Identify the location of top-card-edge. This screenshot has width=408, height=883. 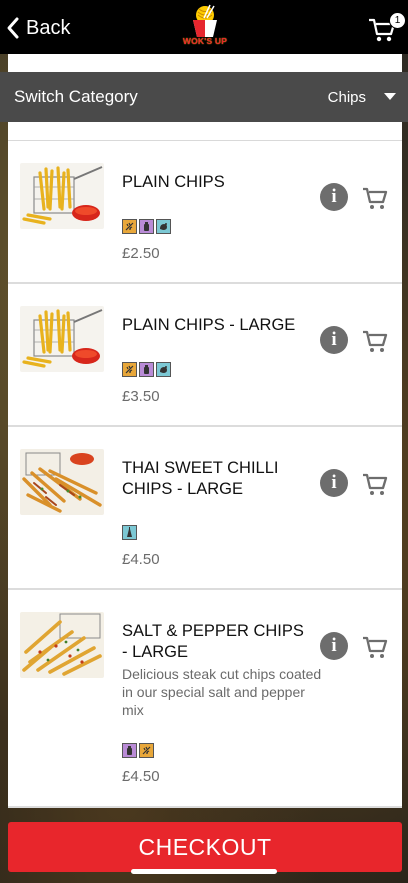
(205, 63).